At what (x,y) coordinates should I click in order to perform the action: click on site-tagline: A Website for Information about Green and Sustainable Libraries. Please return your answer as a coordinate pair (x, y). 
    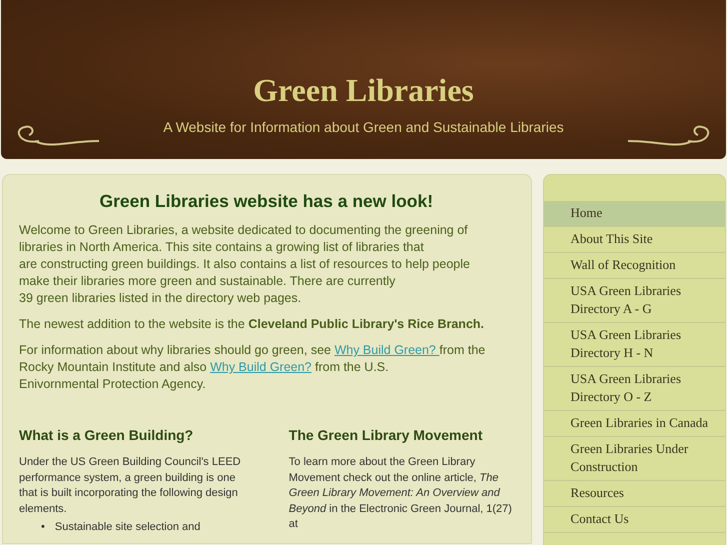
    Looking at the image, I should click on (363, 127).